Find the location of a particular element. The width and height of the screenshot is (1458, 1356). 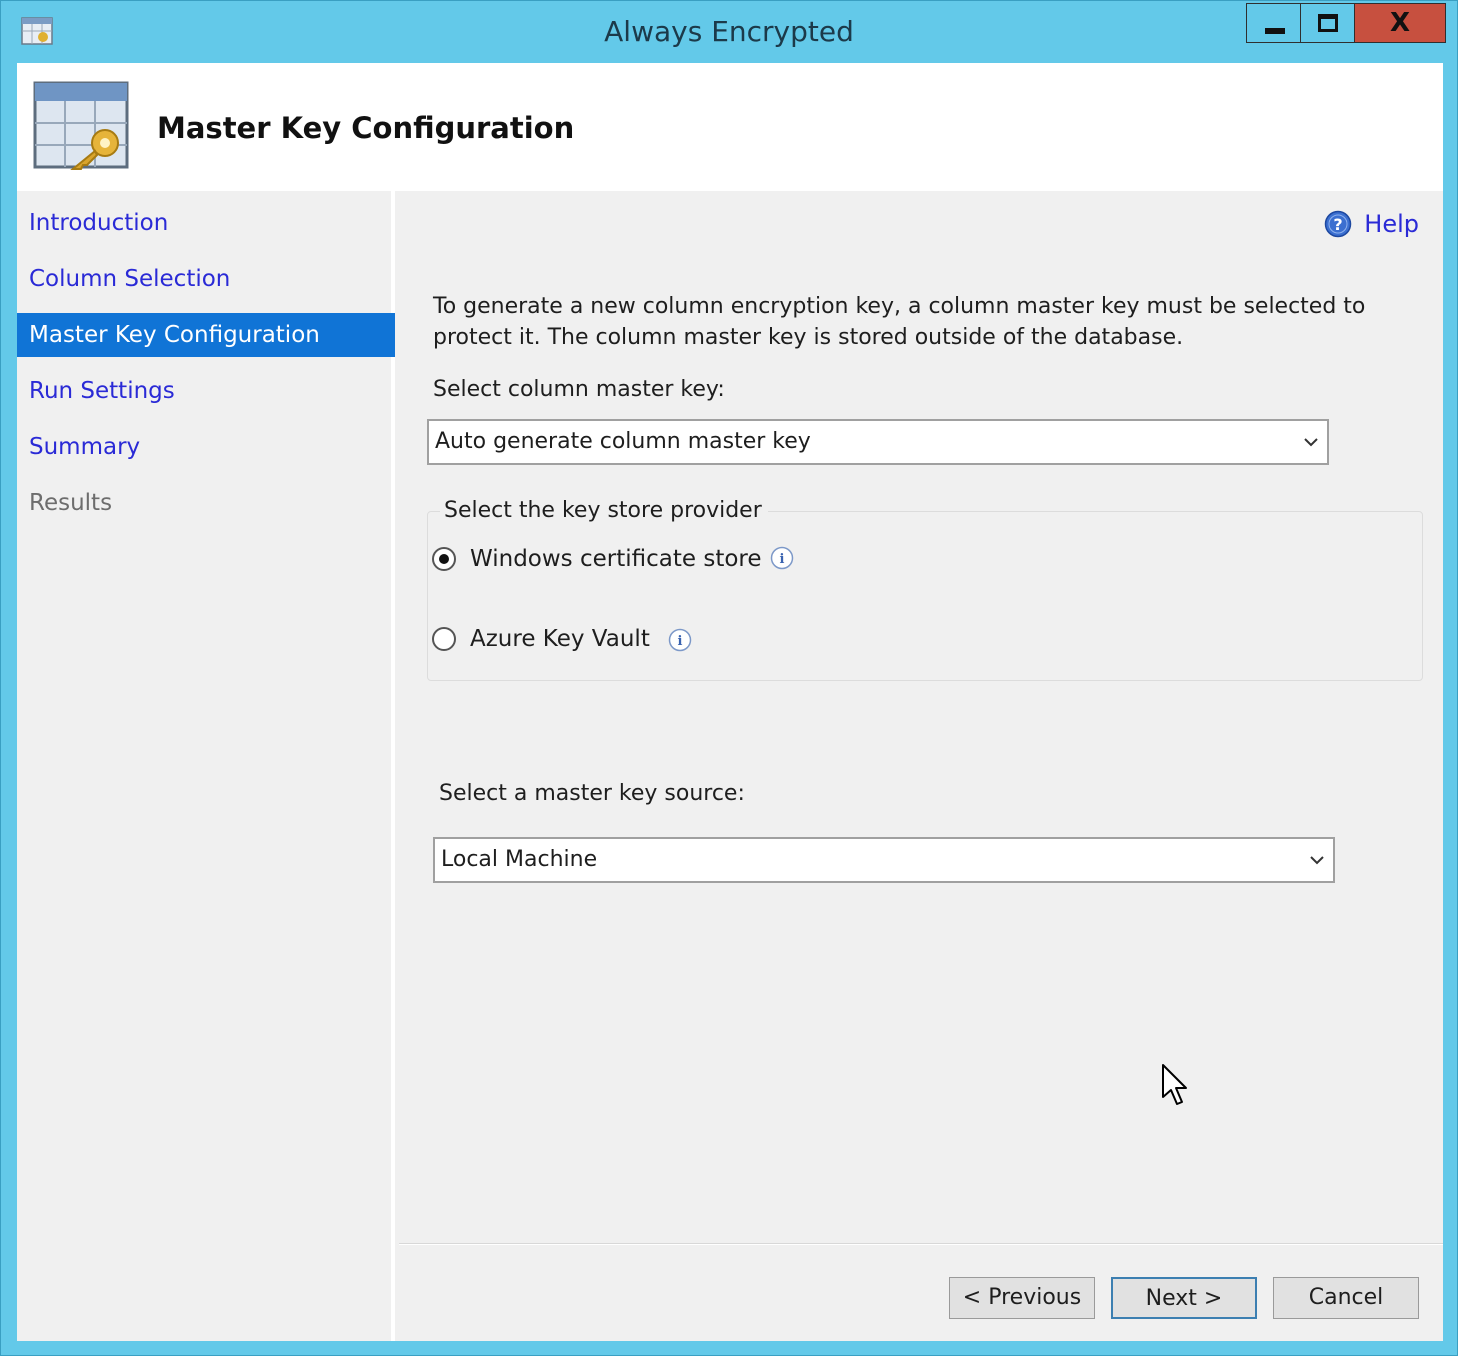

help-icon: ? is located at coordinates (1338, 224).